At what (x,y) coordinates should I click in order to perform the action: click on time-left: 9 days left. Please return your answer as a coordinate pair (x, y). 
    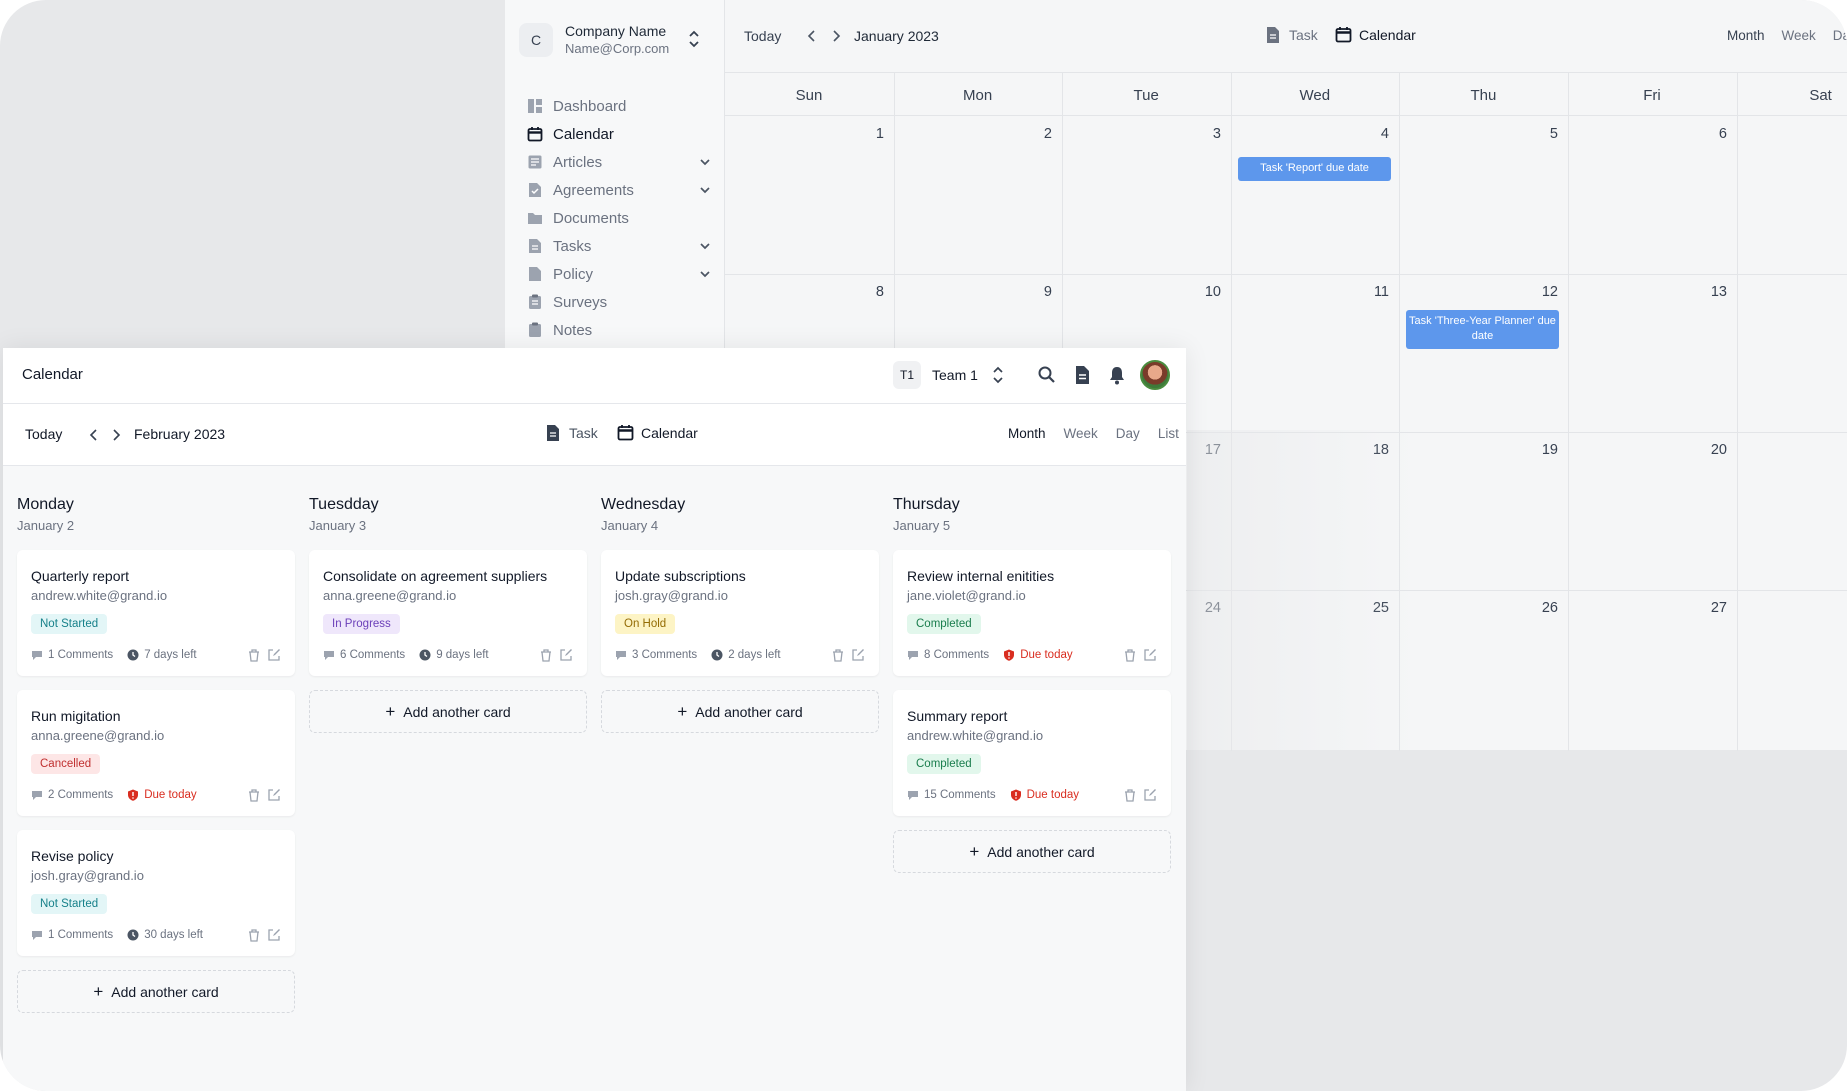
    Looking at the image, I should click on (462, 655).